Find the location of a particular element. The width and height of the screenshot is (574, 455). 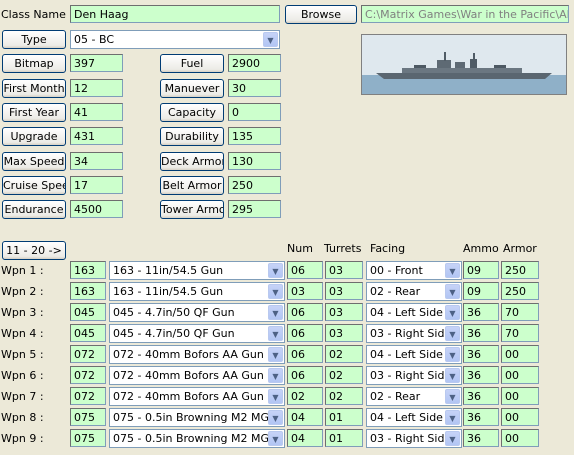

stat-input: 397 is located at coordinates (96, 63).